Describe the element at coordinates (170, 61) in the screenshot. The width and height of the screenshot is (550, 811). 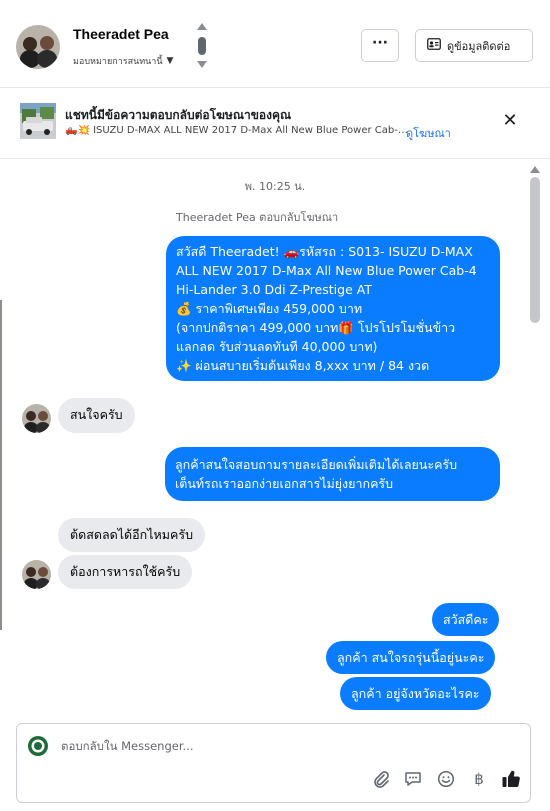
I see `caret-down-icon: ▼` at that location.